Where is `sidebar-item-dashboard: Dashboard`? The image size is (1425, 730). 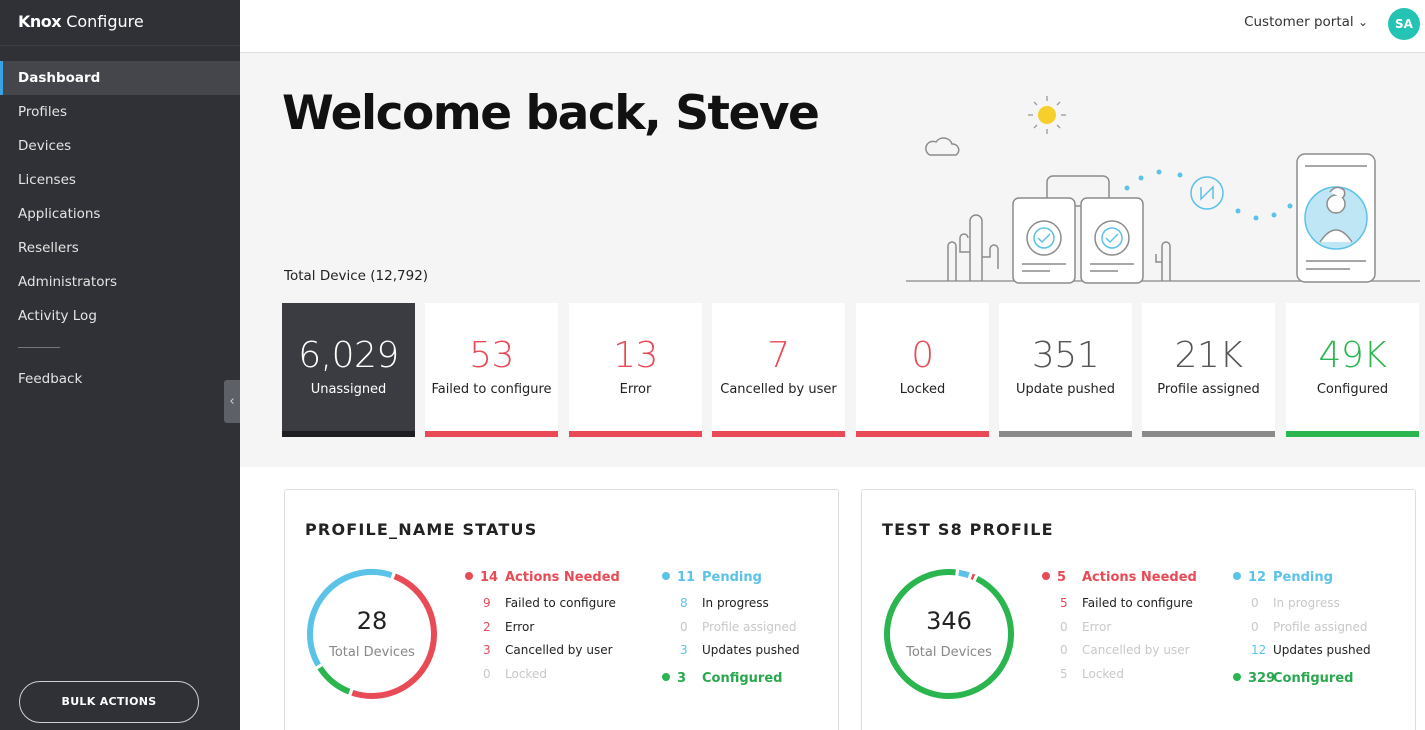
sidebar-item-dashboard: Dashboard is located at coordinates (120, 78).